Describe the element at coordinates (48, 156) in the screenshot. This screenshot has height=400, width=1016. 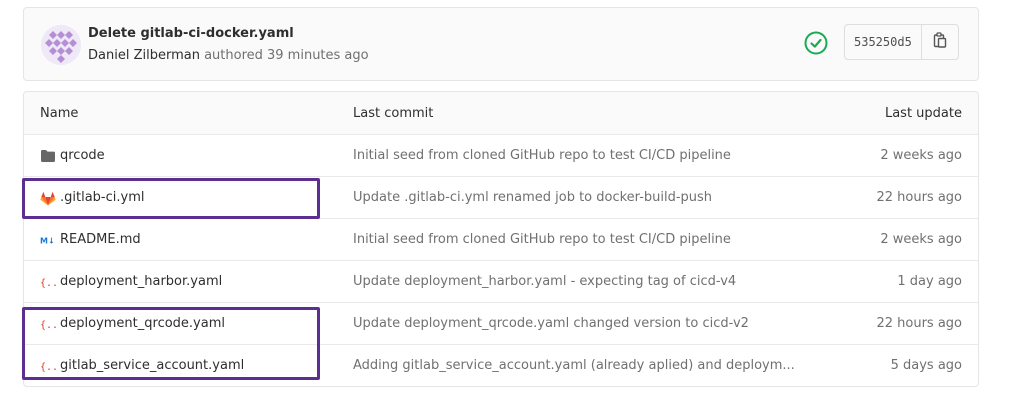
I see `folder-icon` at that location.